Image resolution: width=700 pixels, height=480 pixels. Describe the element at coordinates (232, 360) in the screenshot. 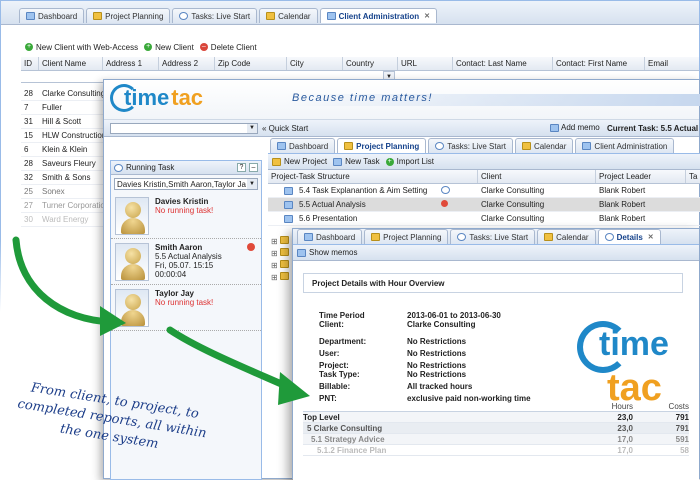

I see `arrow-to-report` at that location.